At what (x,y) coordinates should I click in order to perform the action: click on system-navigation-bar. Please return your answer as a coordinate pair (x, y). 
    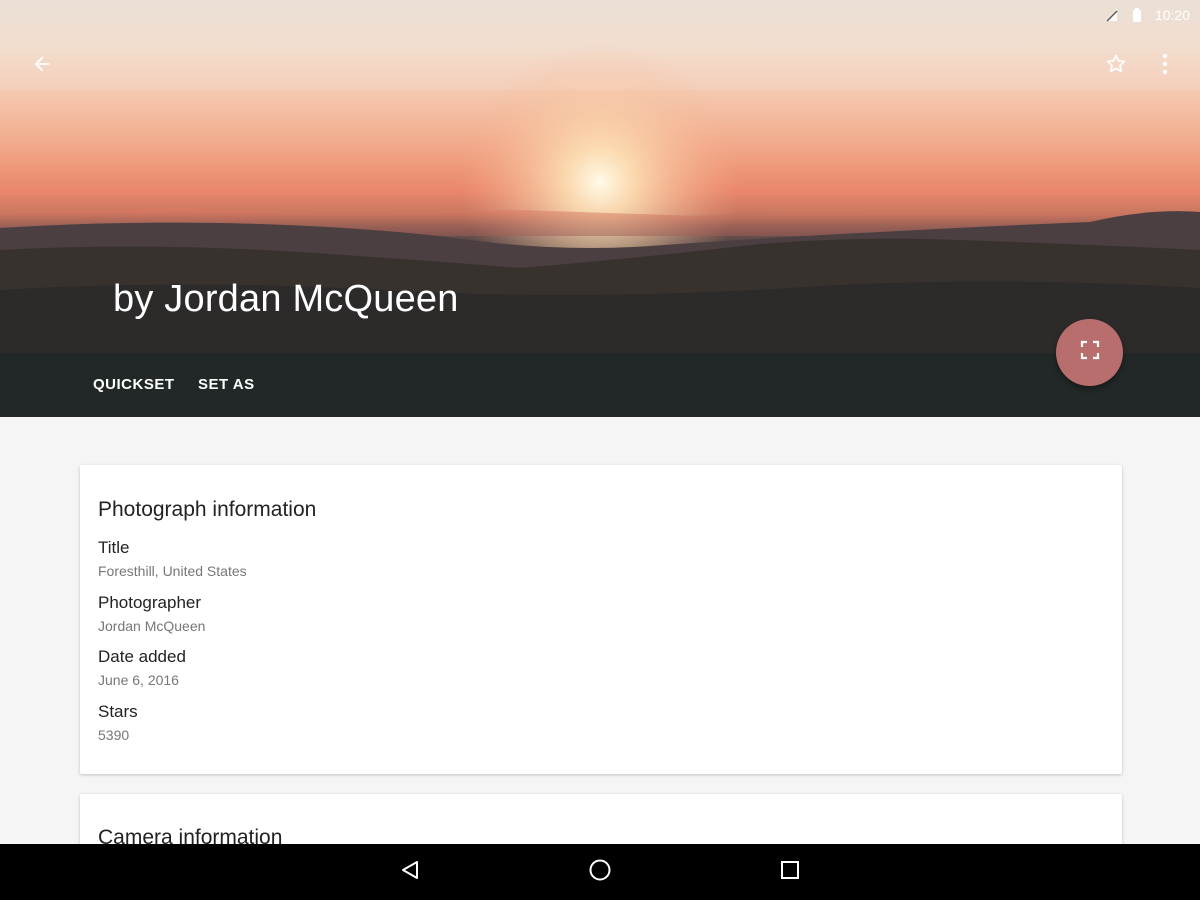
    Looking at the image, I should click on (600, 872).